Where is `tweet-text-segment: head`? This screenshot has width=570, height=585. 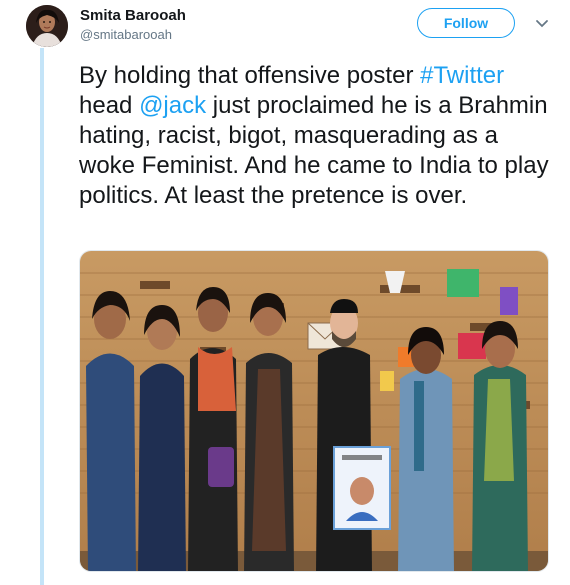
tweet-text-segment: head is located at coordinates (109, 105).